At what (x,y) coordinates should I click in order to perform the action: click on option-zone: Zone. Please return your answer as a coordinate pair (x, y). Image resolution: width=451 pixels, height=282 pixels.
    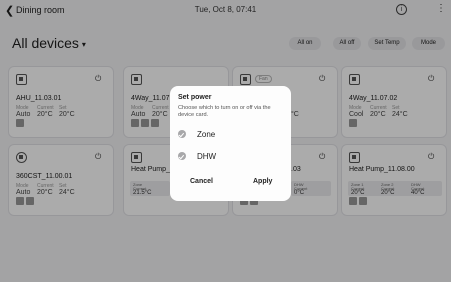
    Looking at the image, I should click on (228, 134).